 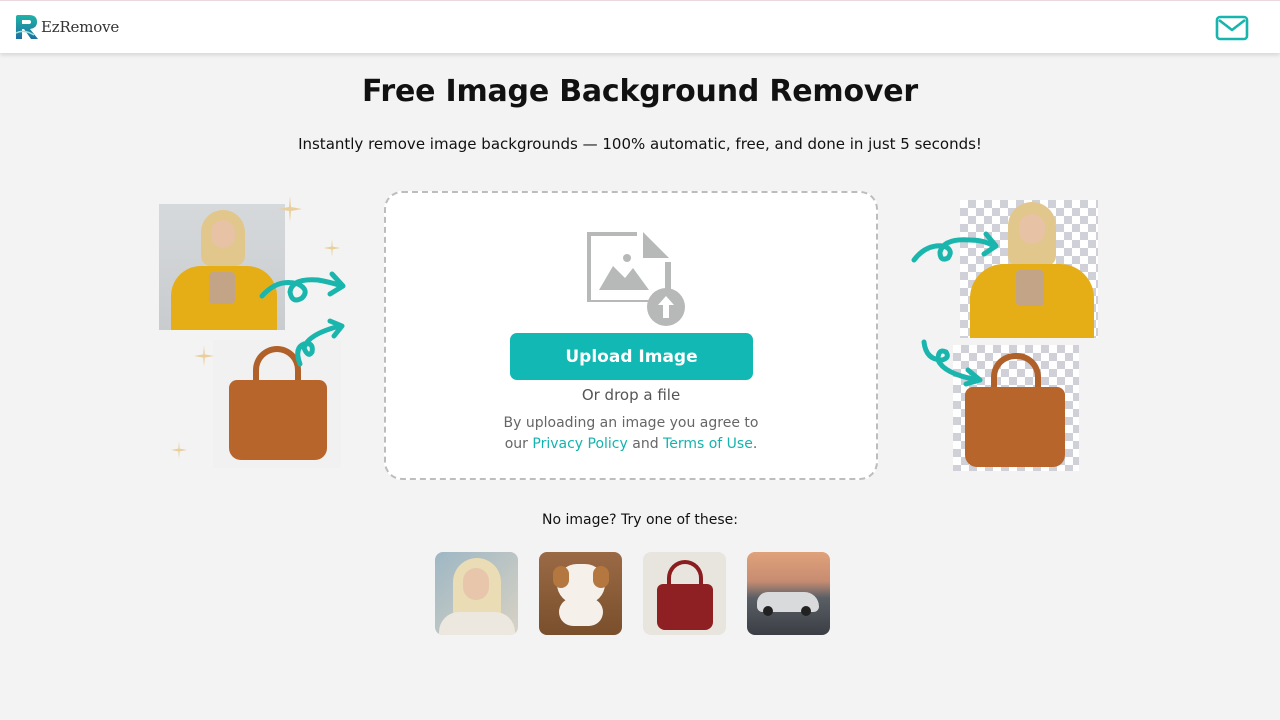 What do you see at coordinates (631, 423) in the screenshot?
I see `terms-notice-line1: By uploading an image you agree to` at bounding box center [631, 423].